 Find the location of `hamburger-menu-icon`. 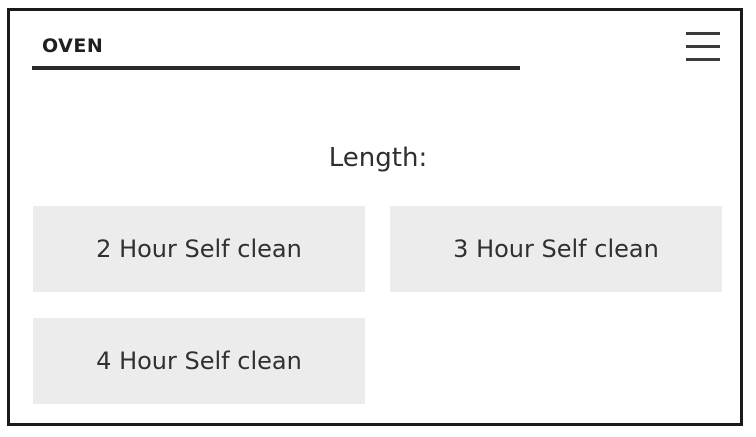

hamburger-menu-icon is located at coordinates (703, 47).